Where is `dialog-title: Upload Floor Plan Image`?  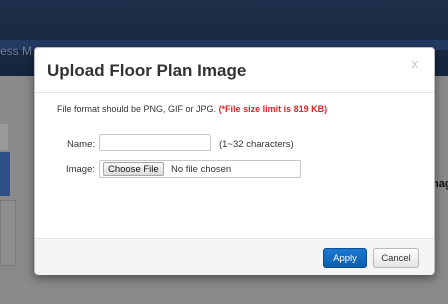 dialog-title: Upload Floor Plan Image is located at coordinates (147, 70).